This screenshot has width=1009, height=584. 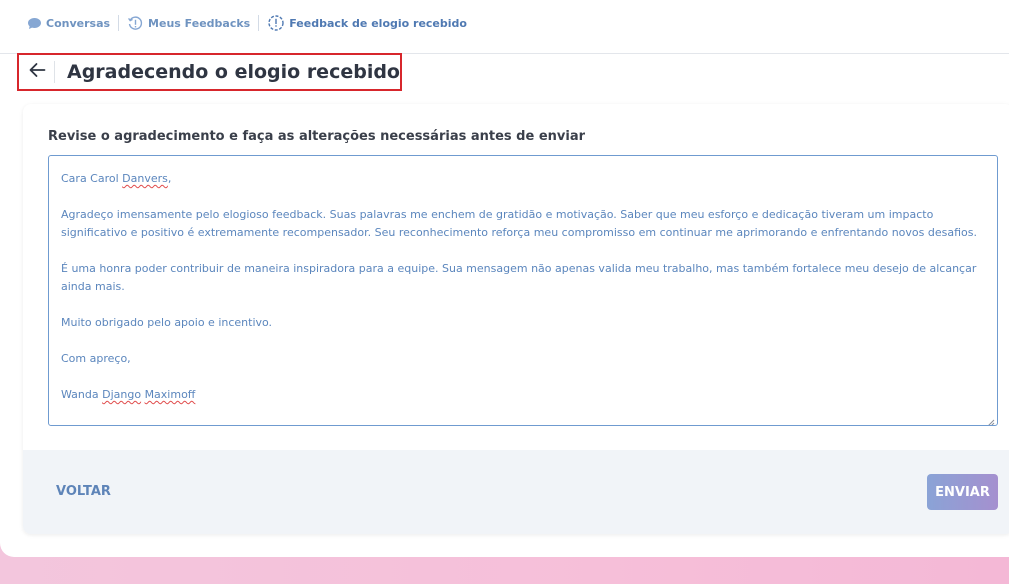 I want to click on signature-first: Wanda, so click(x=82, y=394).